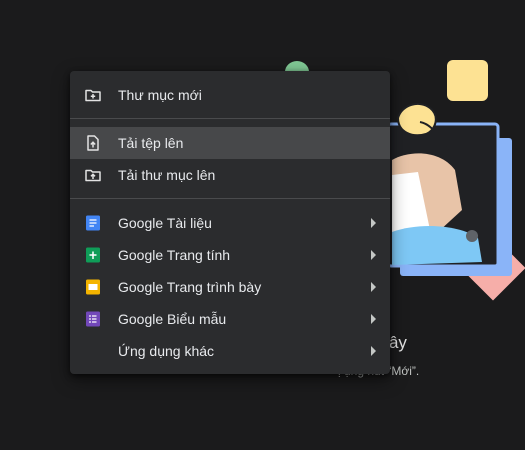 The image size is (525, 450). Describe the element at coordinates (167, 175) in the screenshot. I see `menu-item-label: Tải thư mục lên` at that location.